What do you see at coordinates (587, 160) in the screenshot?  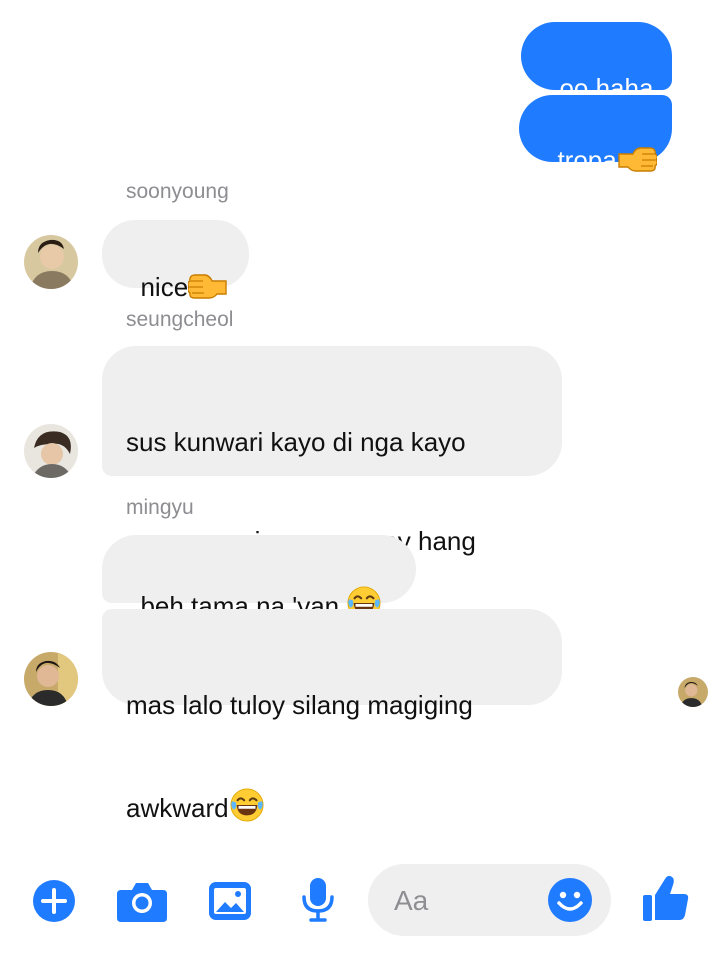 I see `message-text: tropa` at bounding box center [587, 160].